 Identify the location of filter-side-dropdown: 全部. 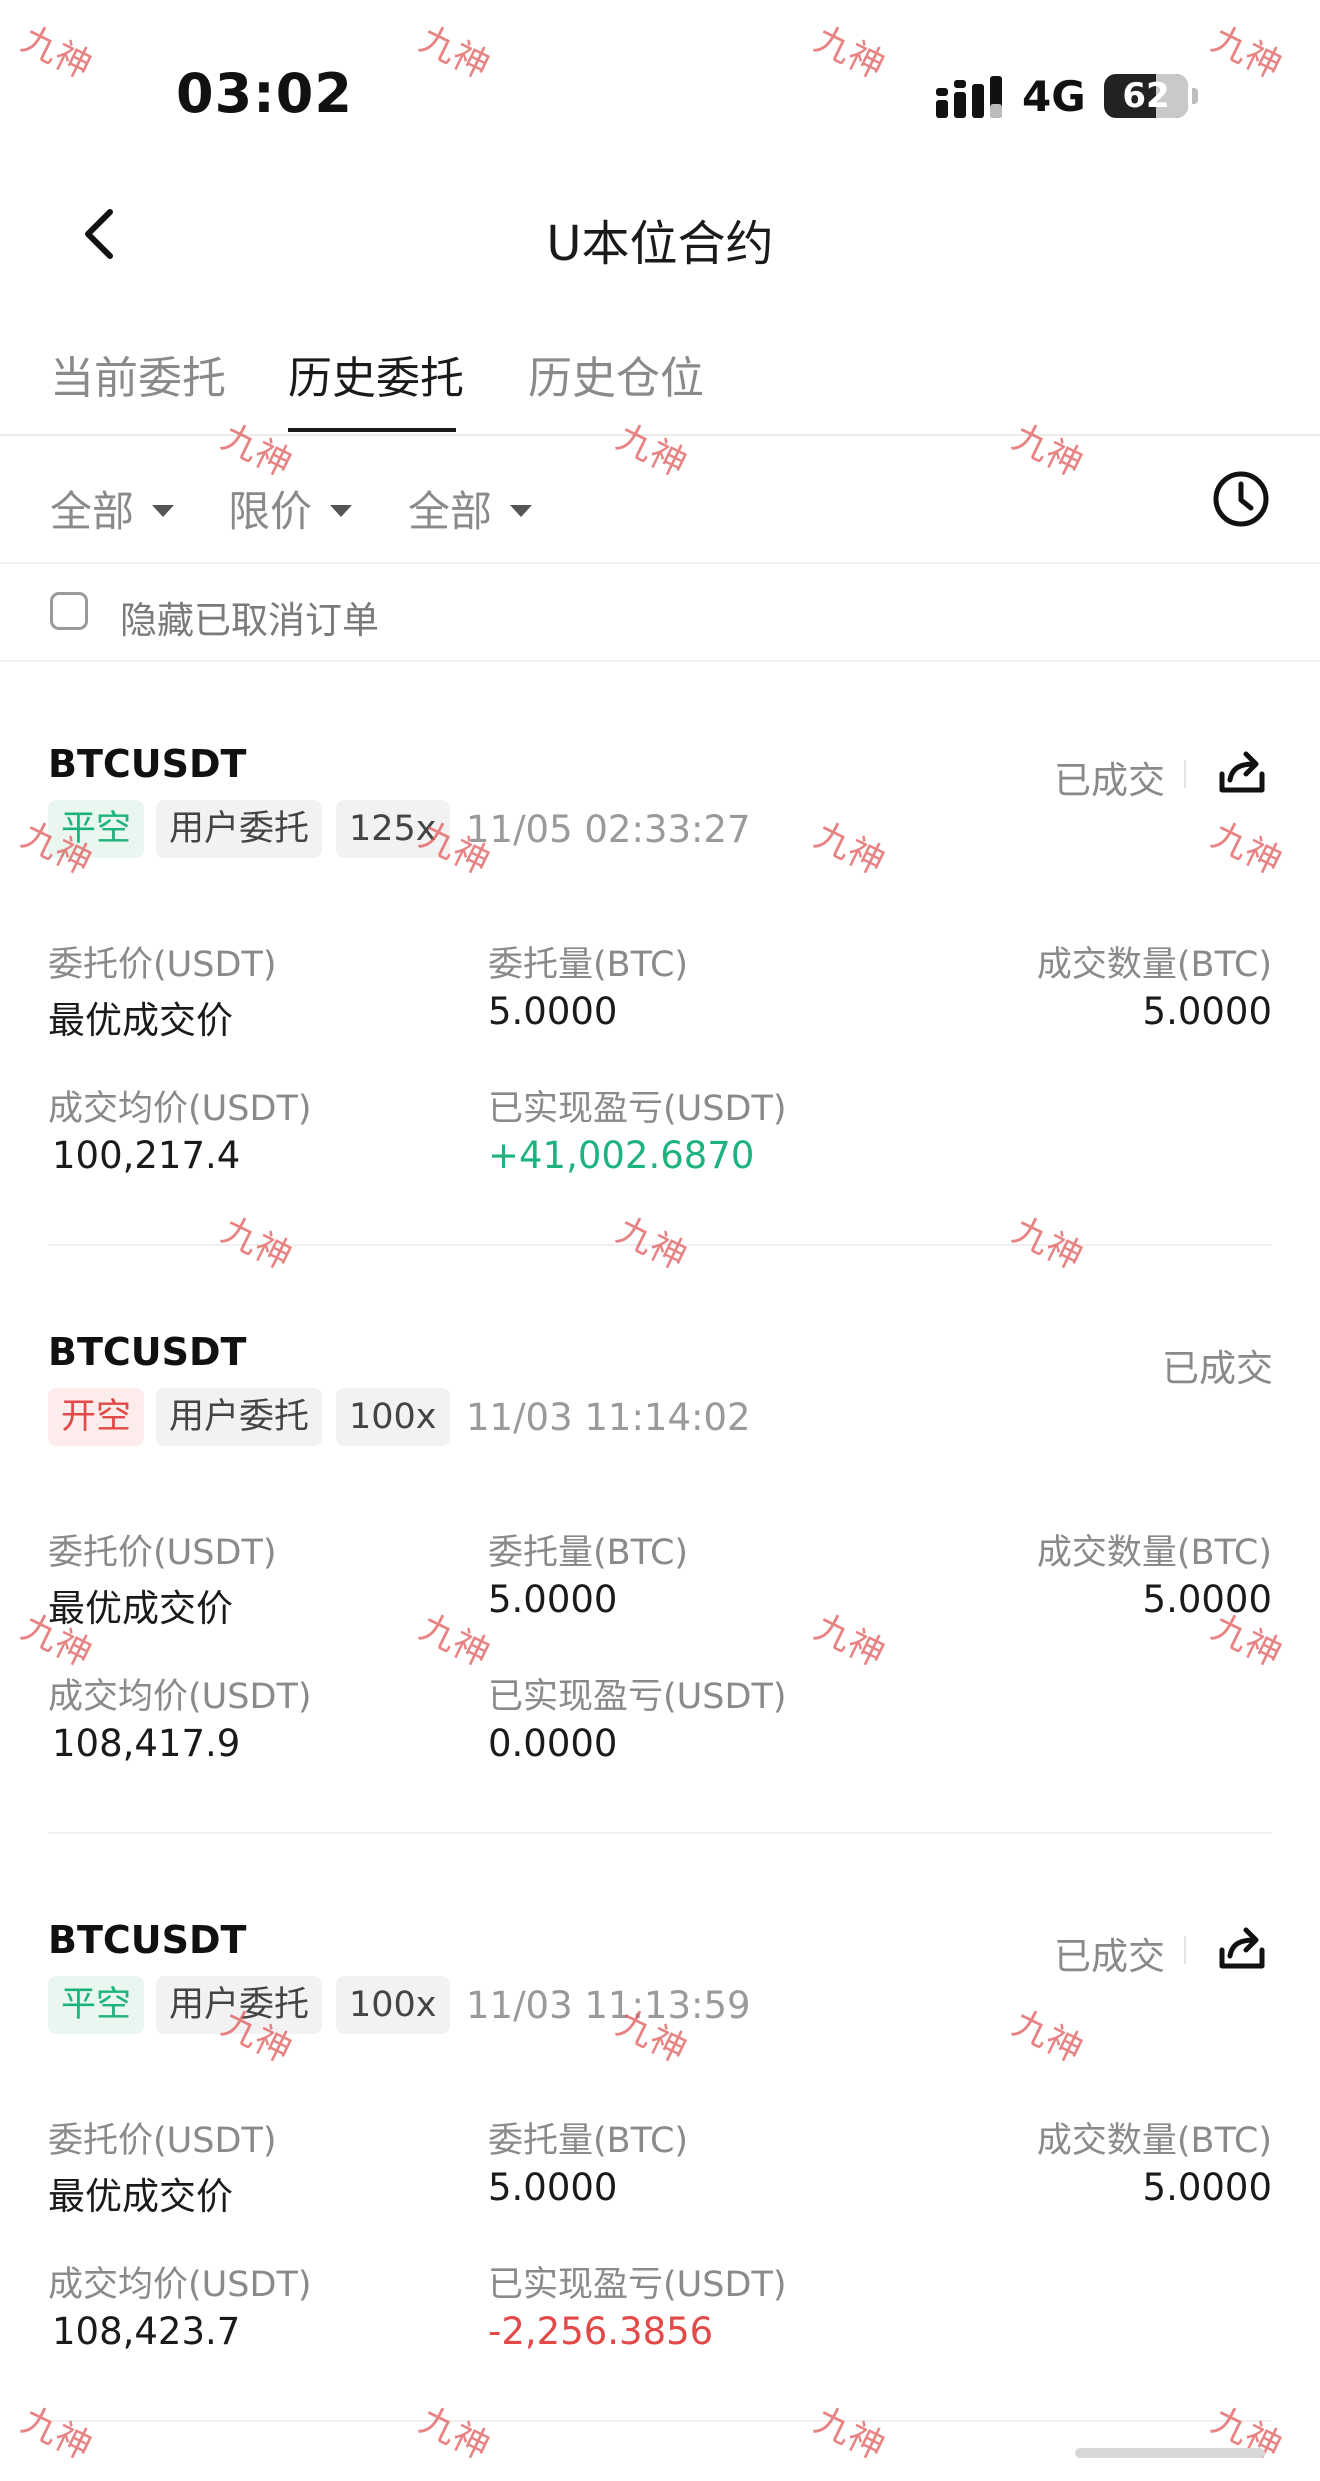
(470, 508).